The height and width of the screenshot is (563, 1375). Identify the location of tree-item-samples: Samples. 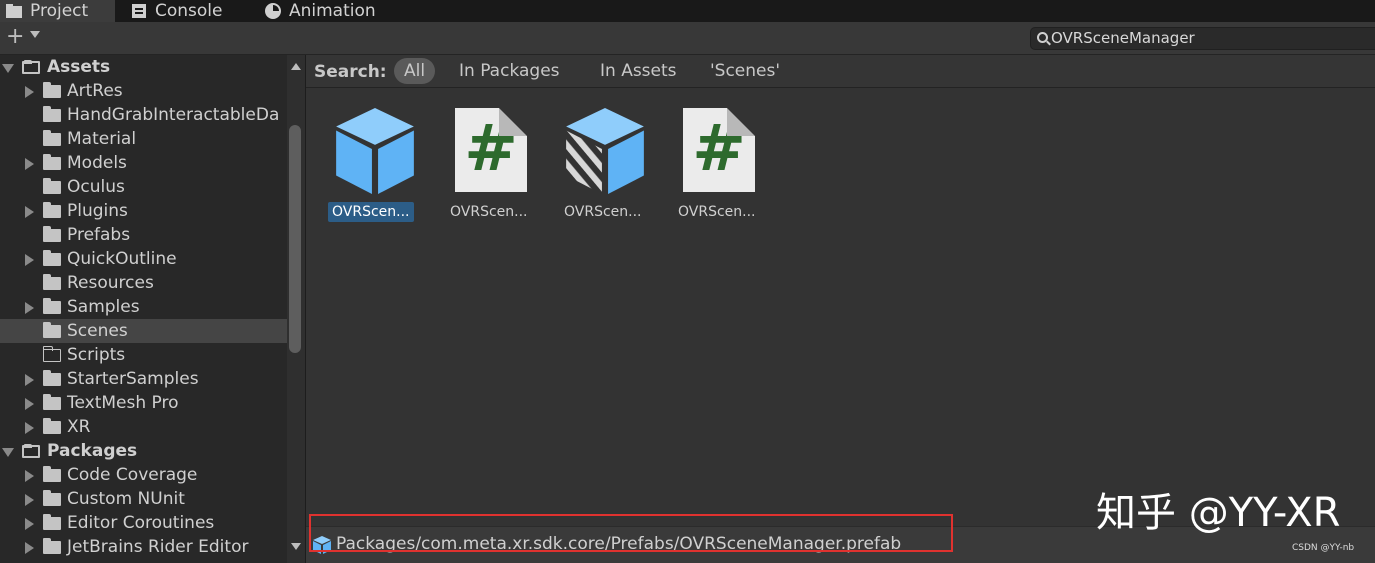
(143, 307).